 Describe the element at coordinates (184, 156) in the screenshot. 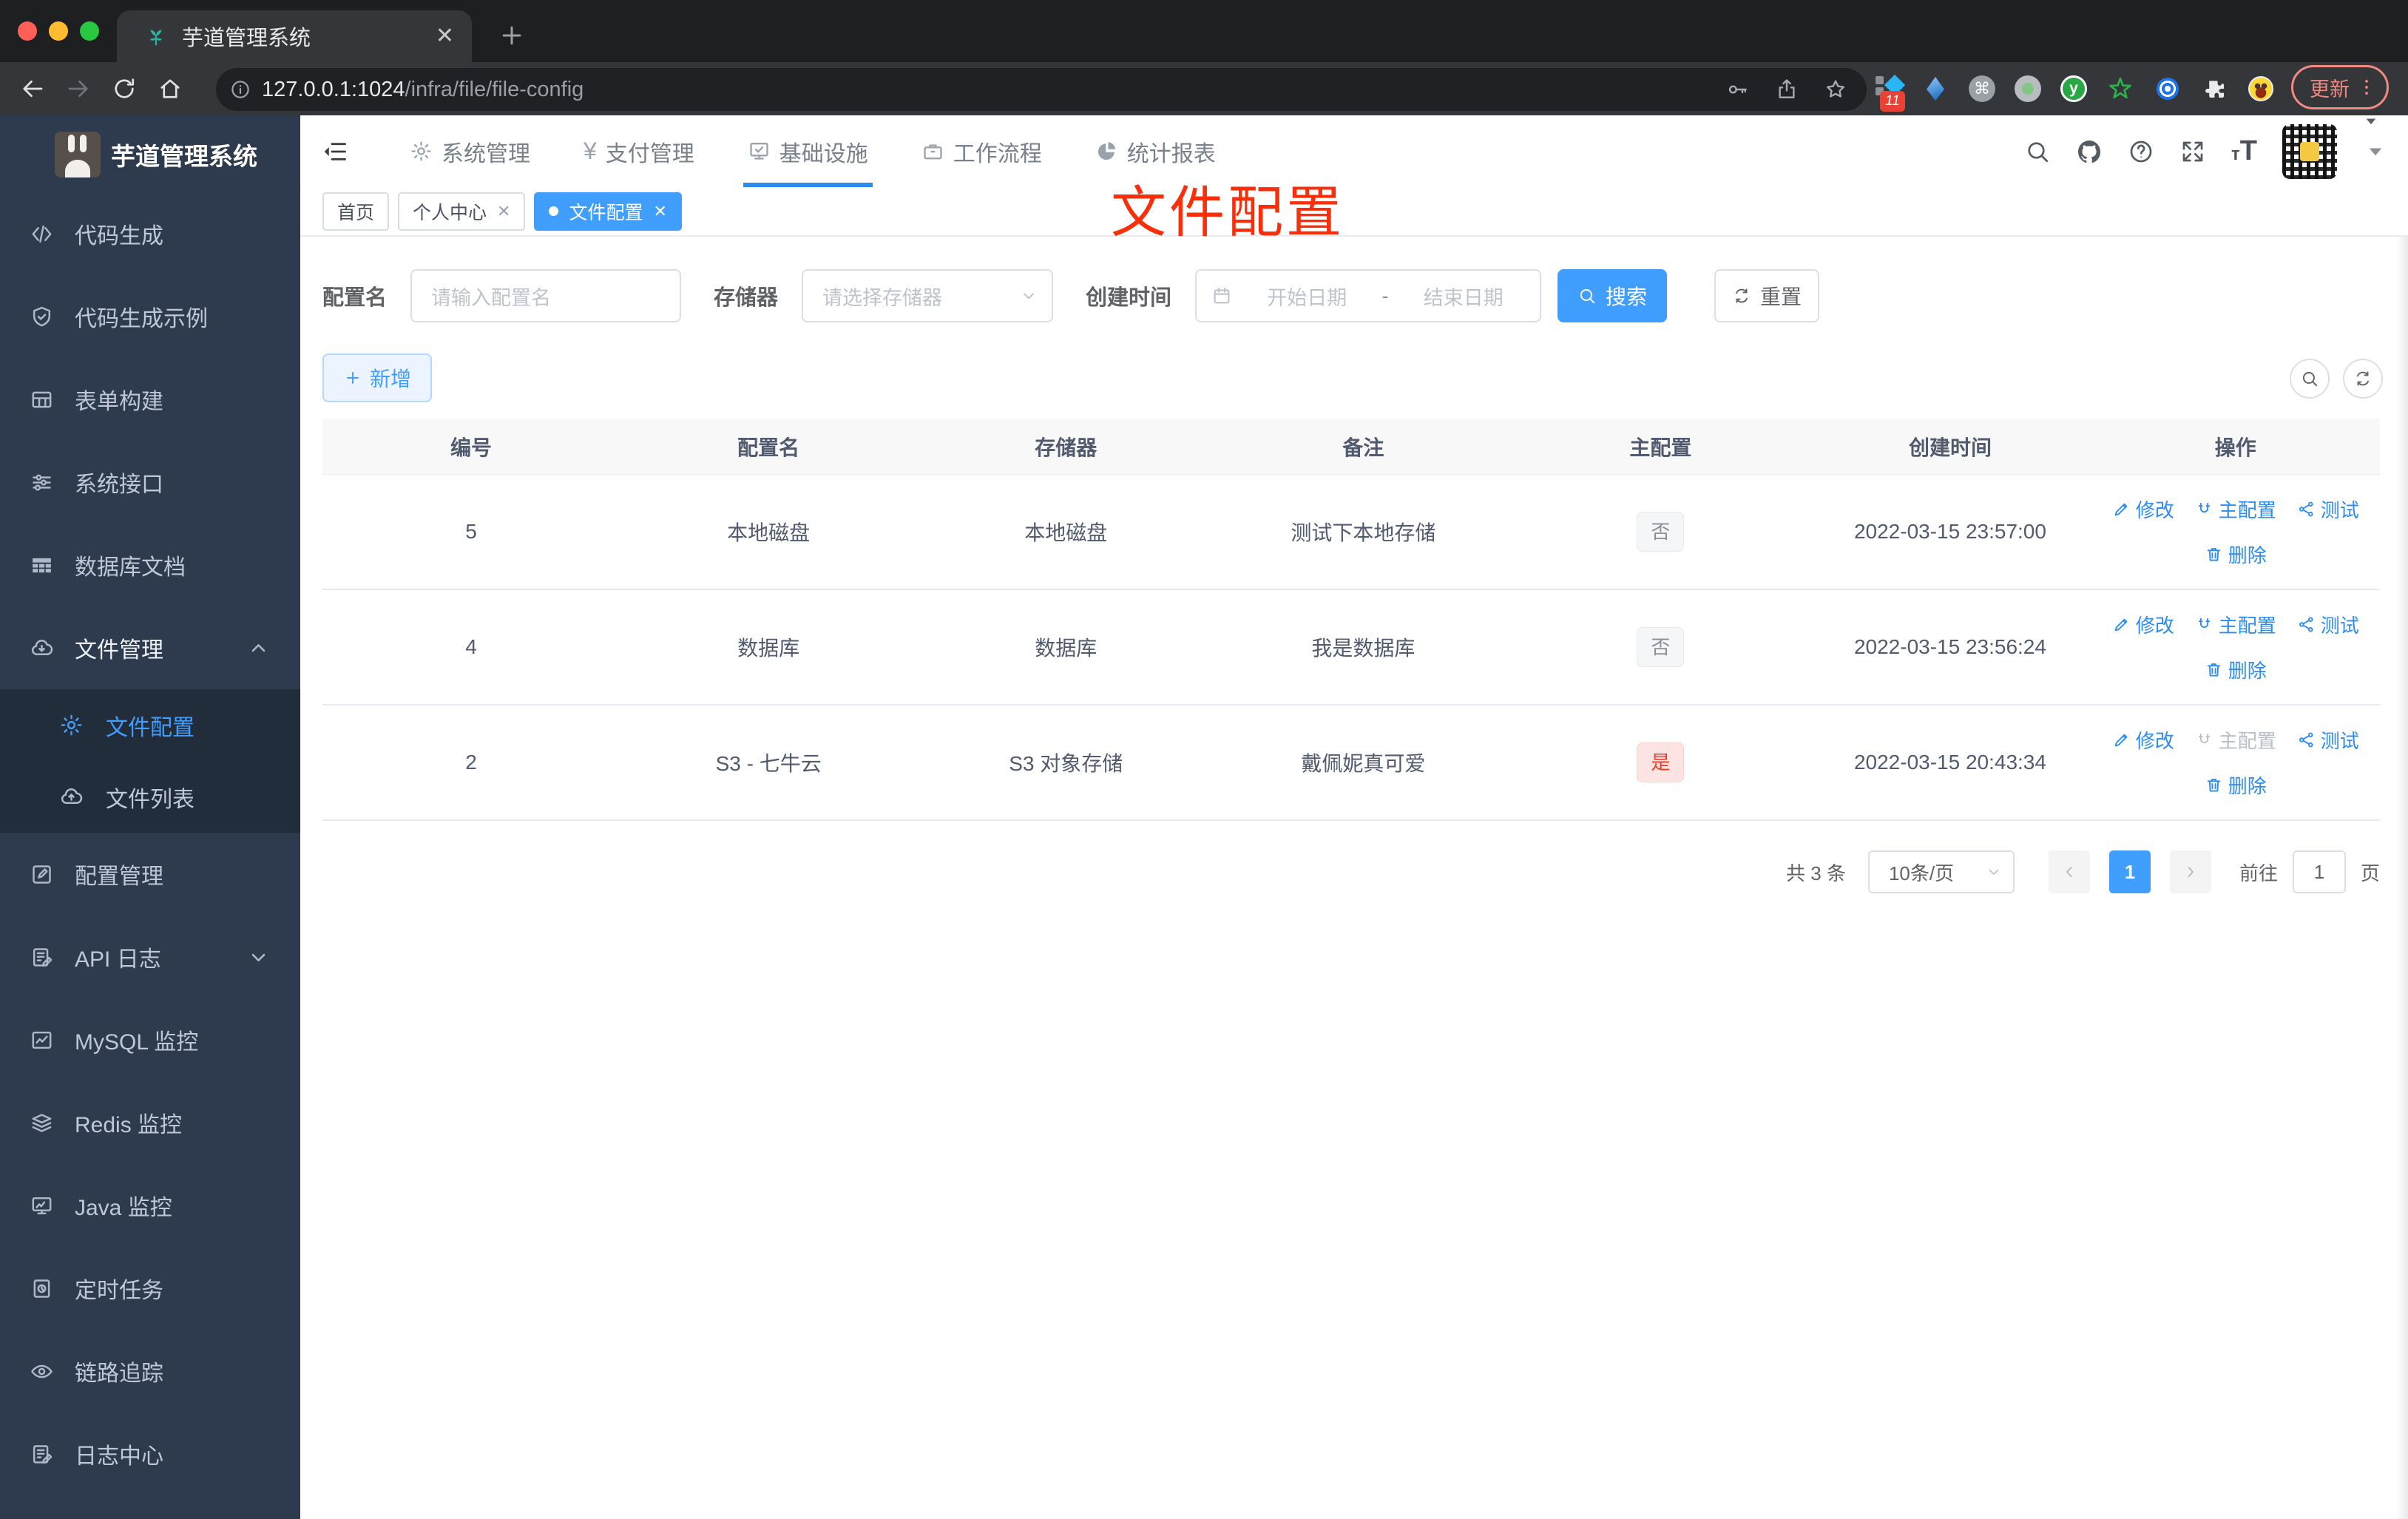

I see `app-title: 芋道管理系统` at that location.